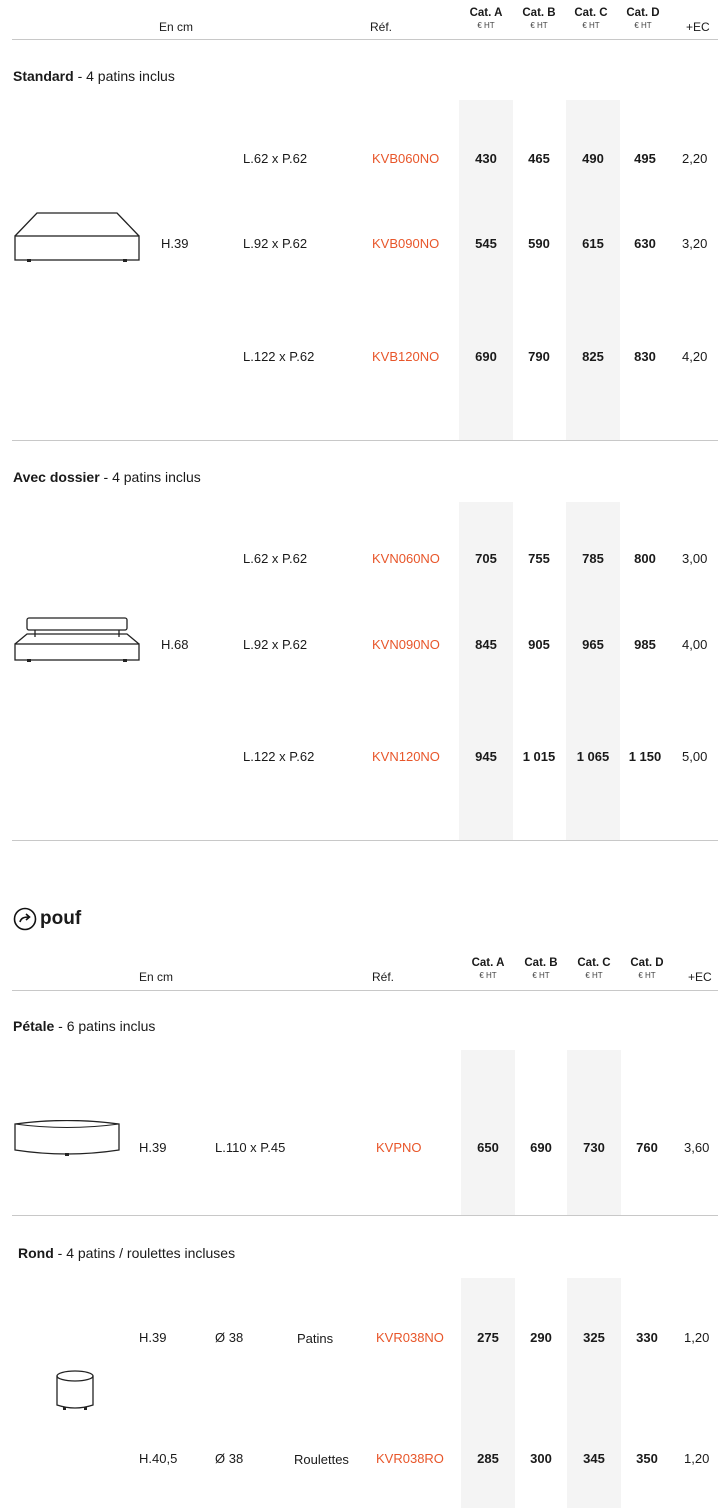 The height and width of the screenshot is (1508, 718). Describe the element at coordinates (406, 356) in the screenshot. I see `row-reference: KVB120NO` at that location.